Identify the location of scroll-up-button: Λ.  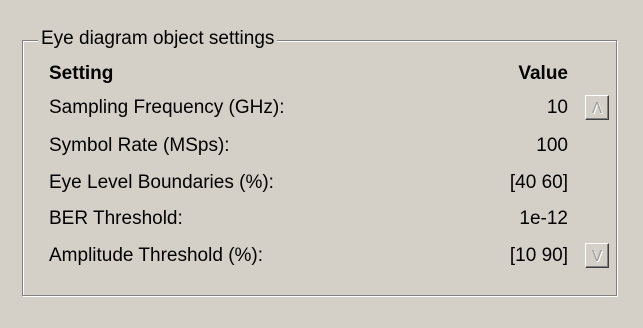
(597, 107).